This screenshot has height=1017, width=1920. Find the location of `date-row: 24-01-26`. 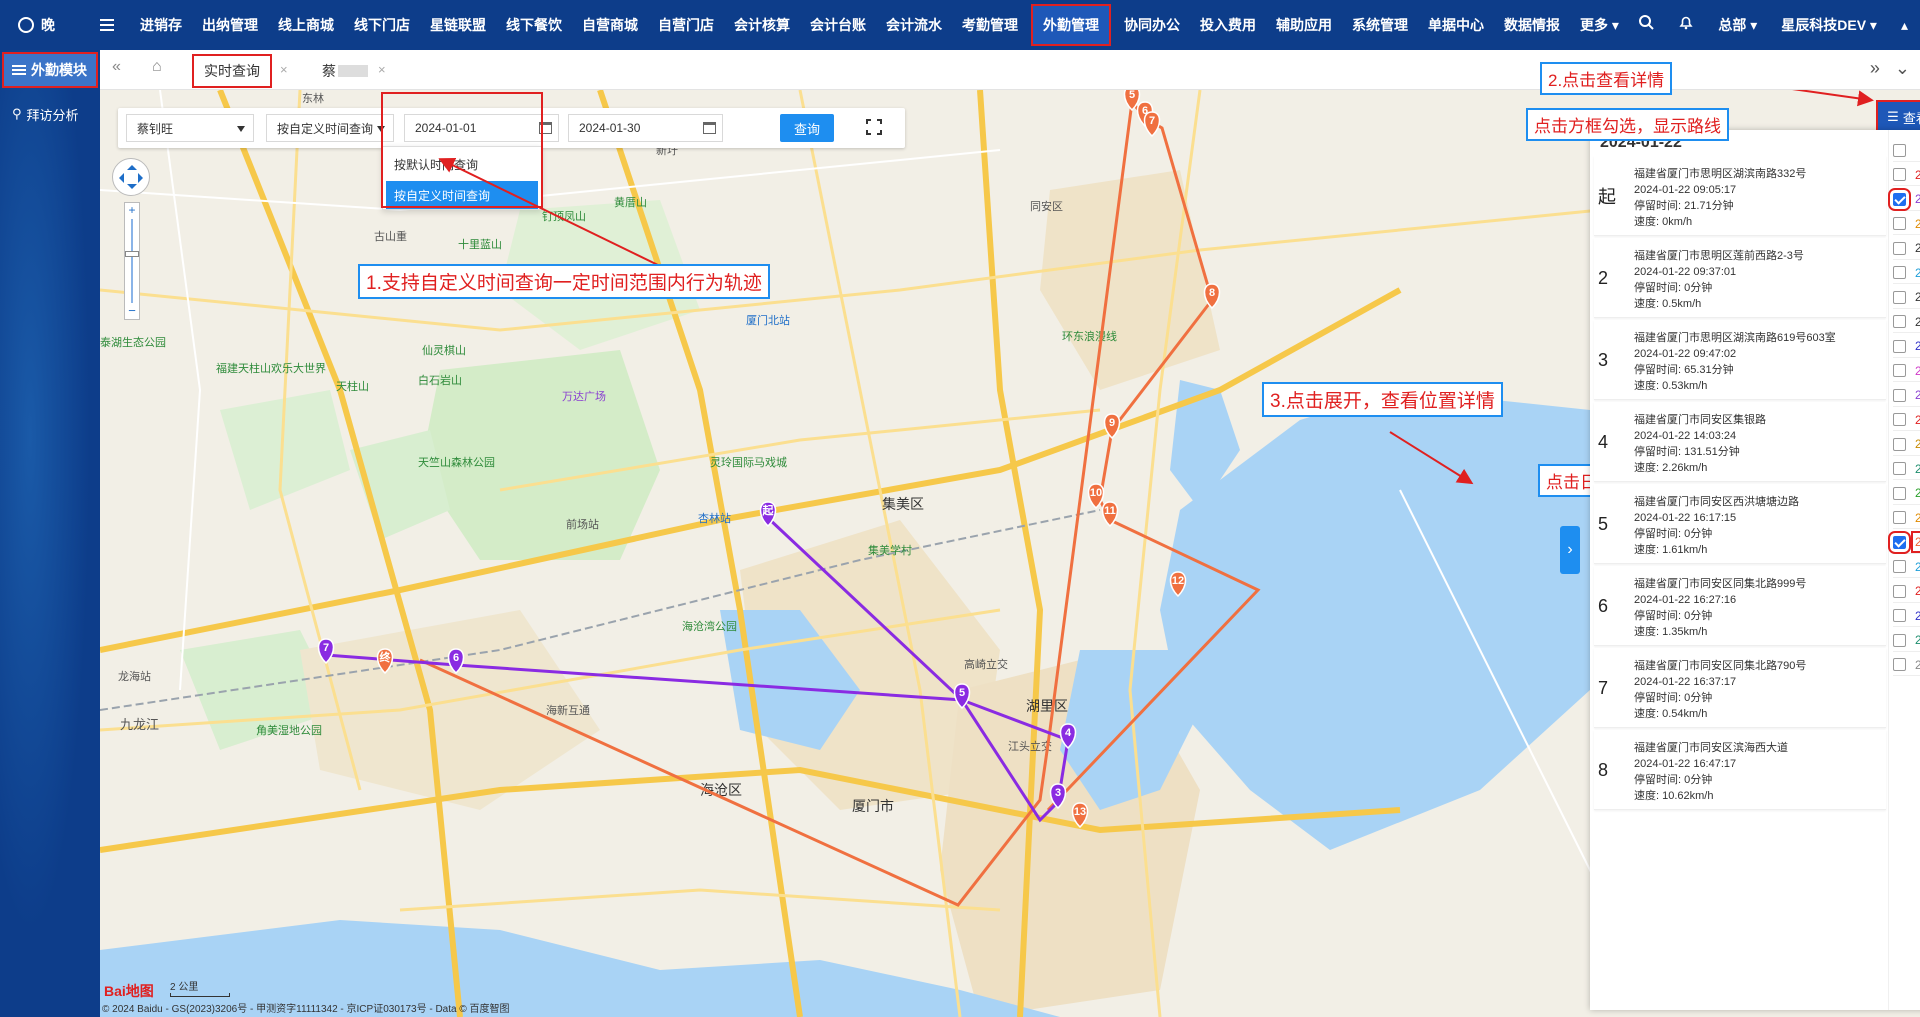

date-row: 24-01-26 is located at coordinates (1906, 616).